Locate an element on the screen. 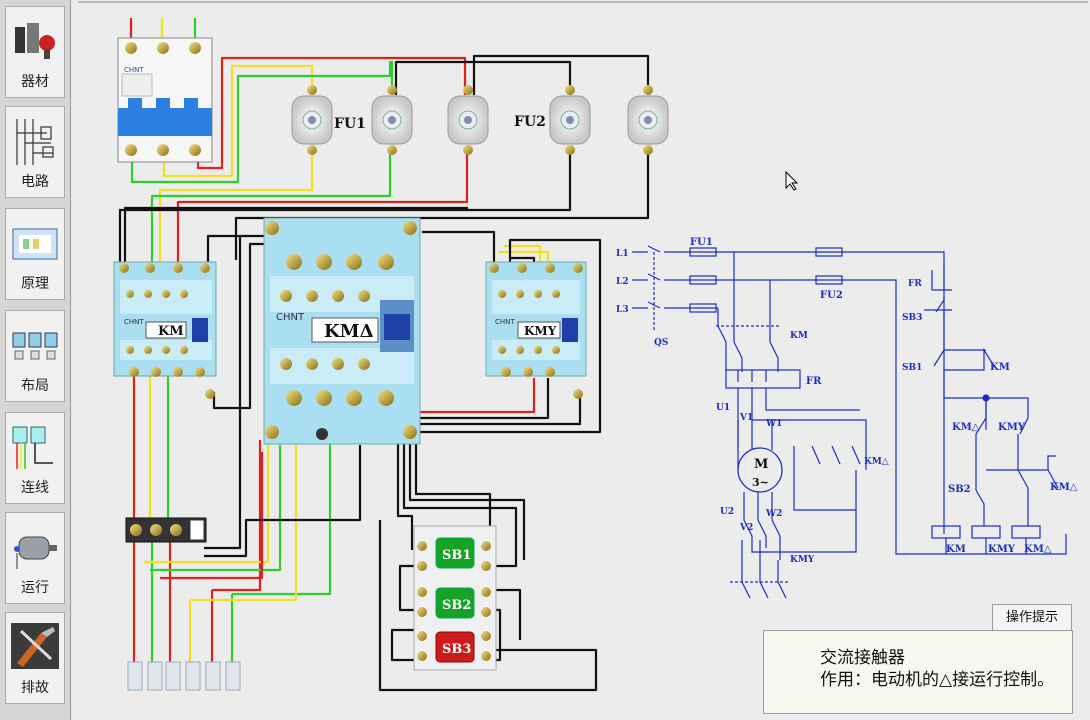 The height and width of the screenshot is (720, 1090). hint-title: 交流接触器 is located at coordinates (862, 658).